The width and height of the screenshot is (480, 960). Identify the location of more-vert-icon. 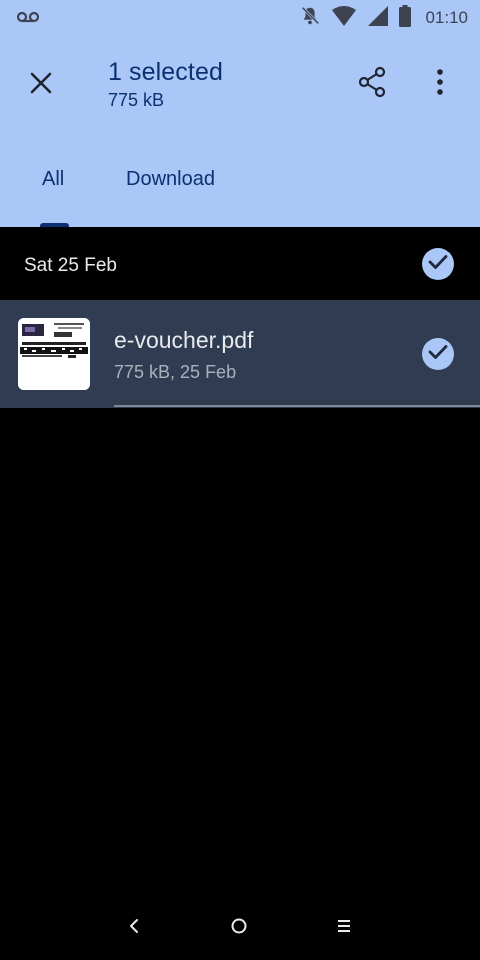
(440, 84).